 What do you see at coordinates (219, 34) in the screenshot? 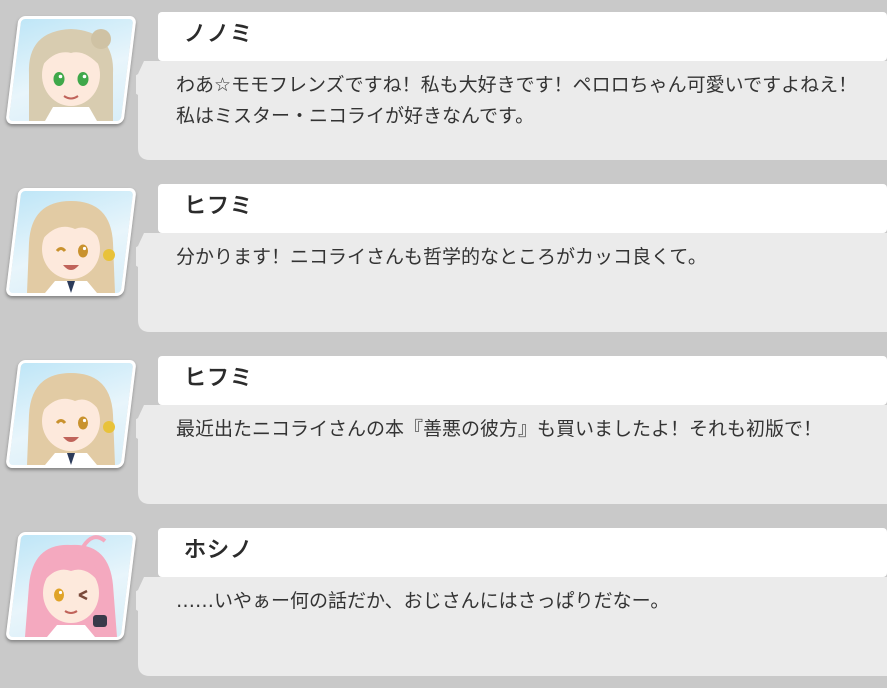
I see `speaker-name: ノノミ` at bounding box center [219, 34].